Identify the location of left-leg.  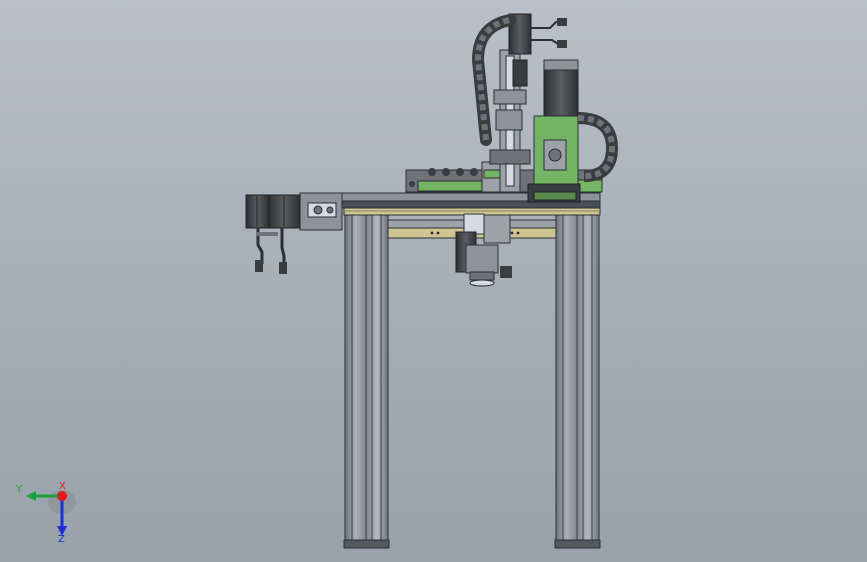
(366, 380).